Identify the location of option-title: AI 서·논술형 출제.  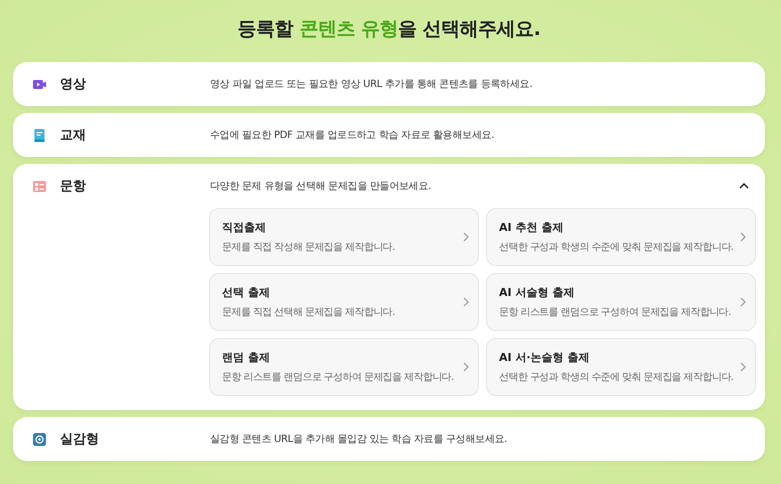
(544, 357).